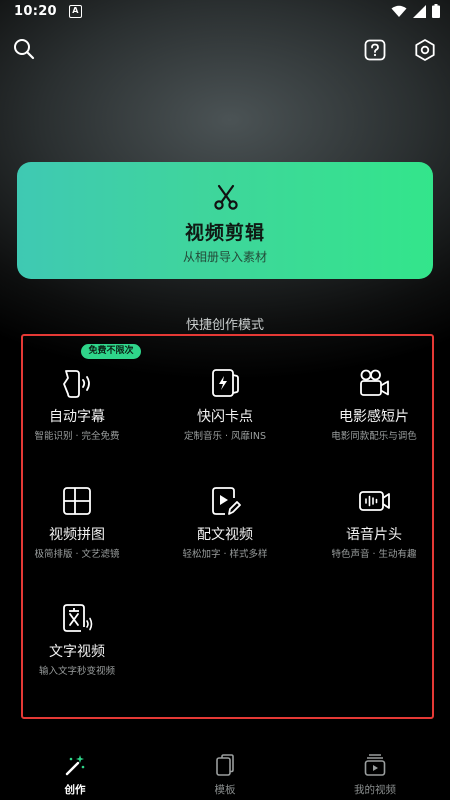 The width and height of the screenshot is (450, 800). Describe the element at coordinates (226, 501) in the screenshot. I see `video-edit-icon` at that location.